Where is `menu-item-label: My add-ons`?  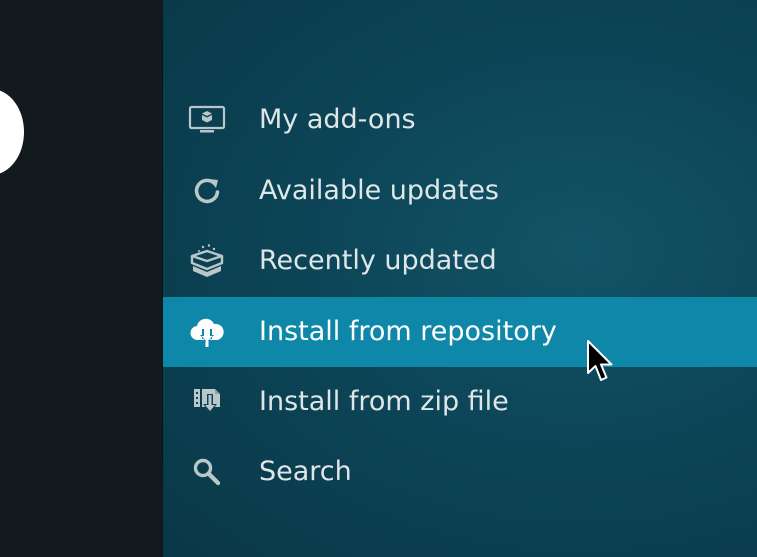 menu-item-label: My add-ons is located at coordinates (337, 119).